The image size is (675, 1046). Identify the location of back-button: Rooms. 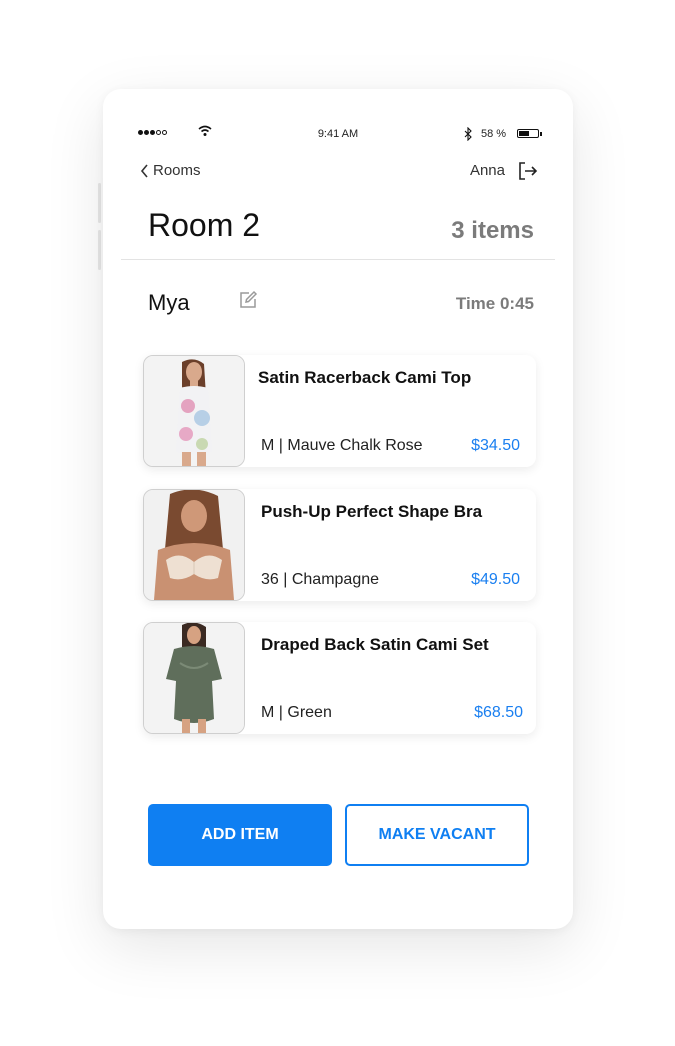
(170, 170).